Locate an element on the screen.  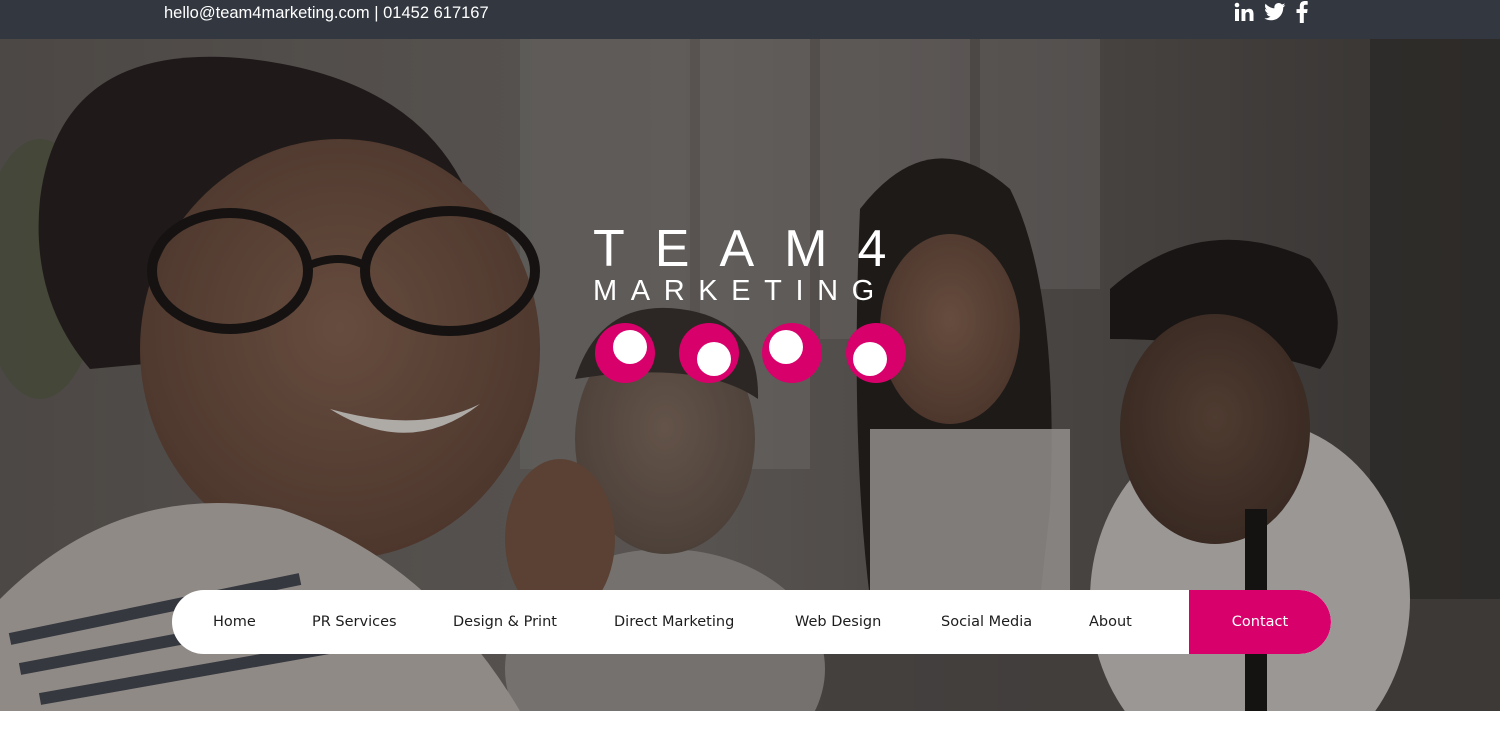
brand-logo-line1: TEAM4 is located at coordinates (755, 249).